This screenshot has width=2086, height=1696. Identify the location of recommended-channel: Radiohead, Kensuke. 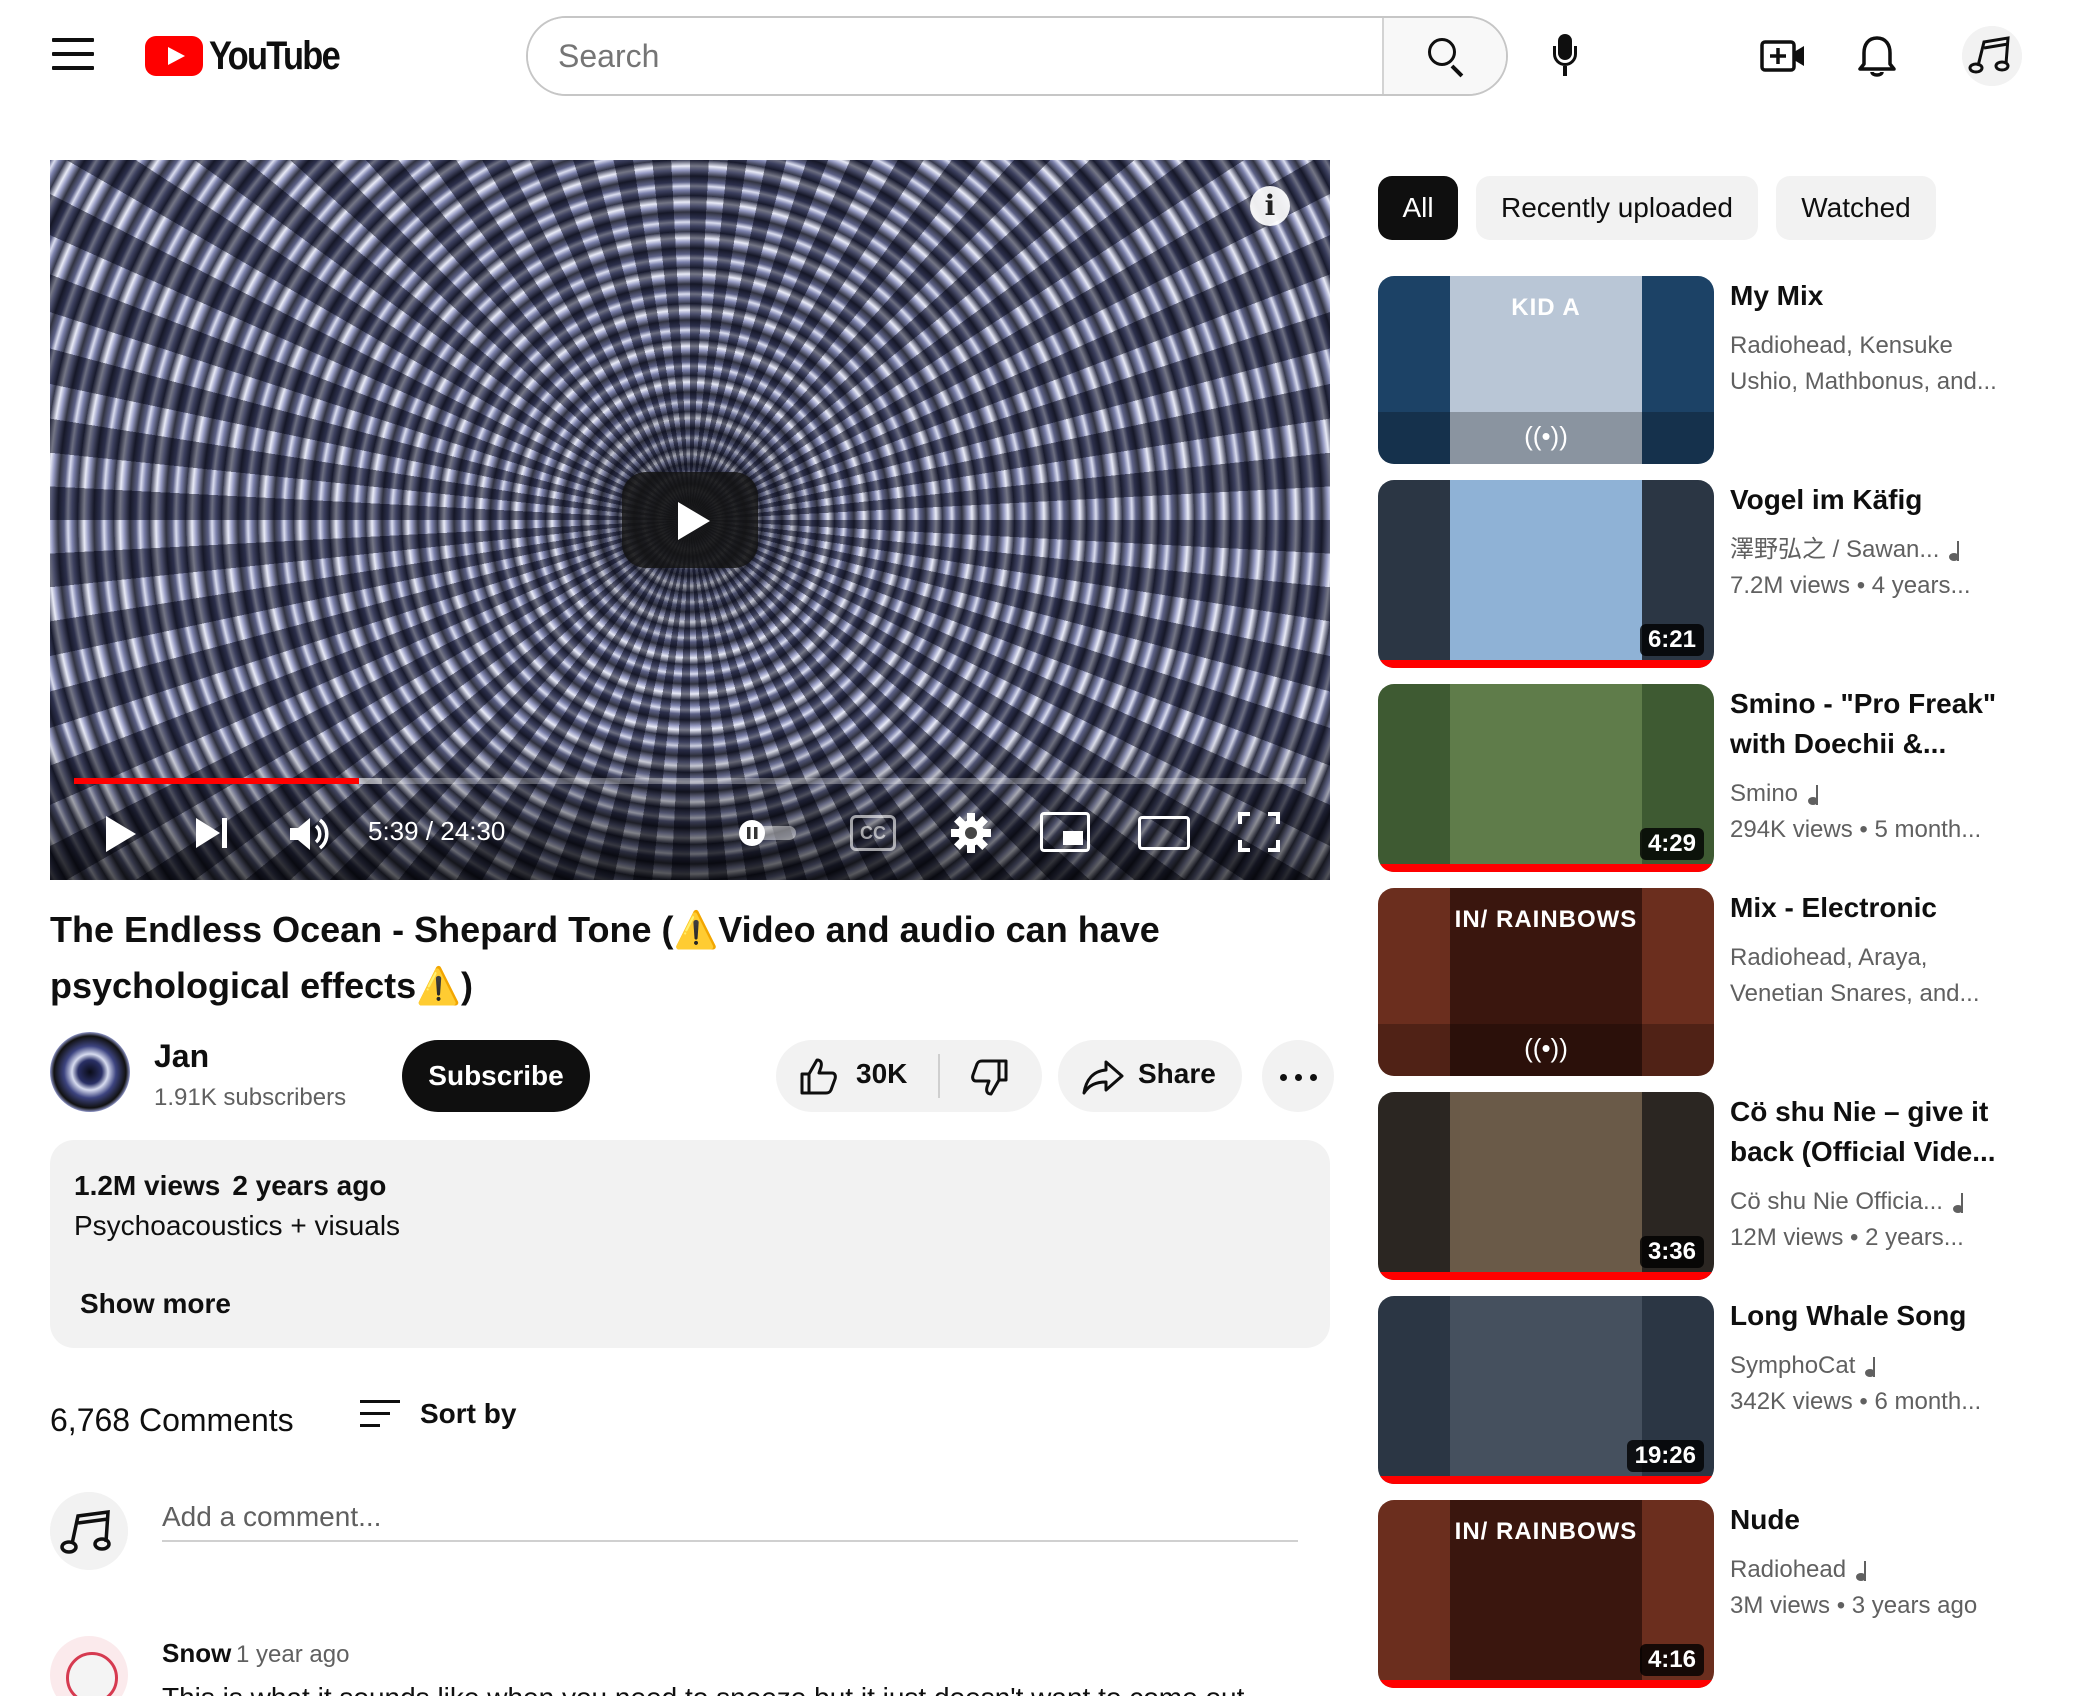
(1875, 346).